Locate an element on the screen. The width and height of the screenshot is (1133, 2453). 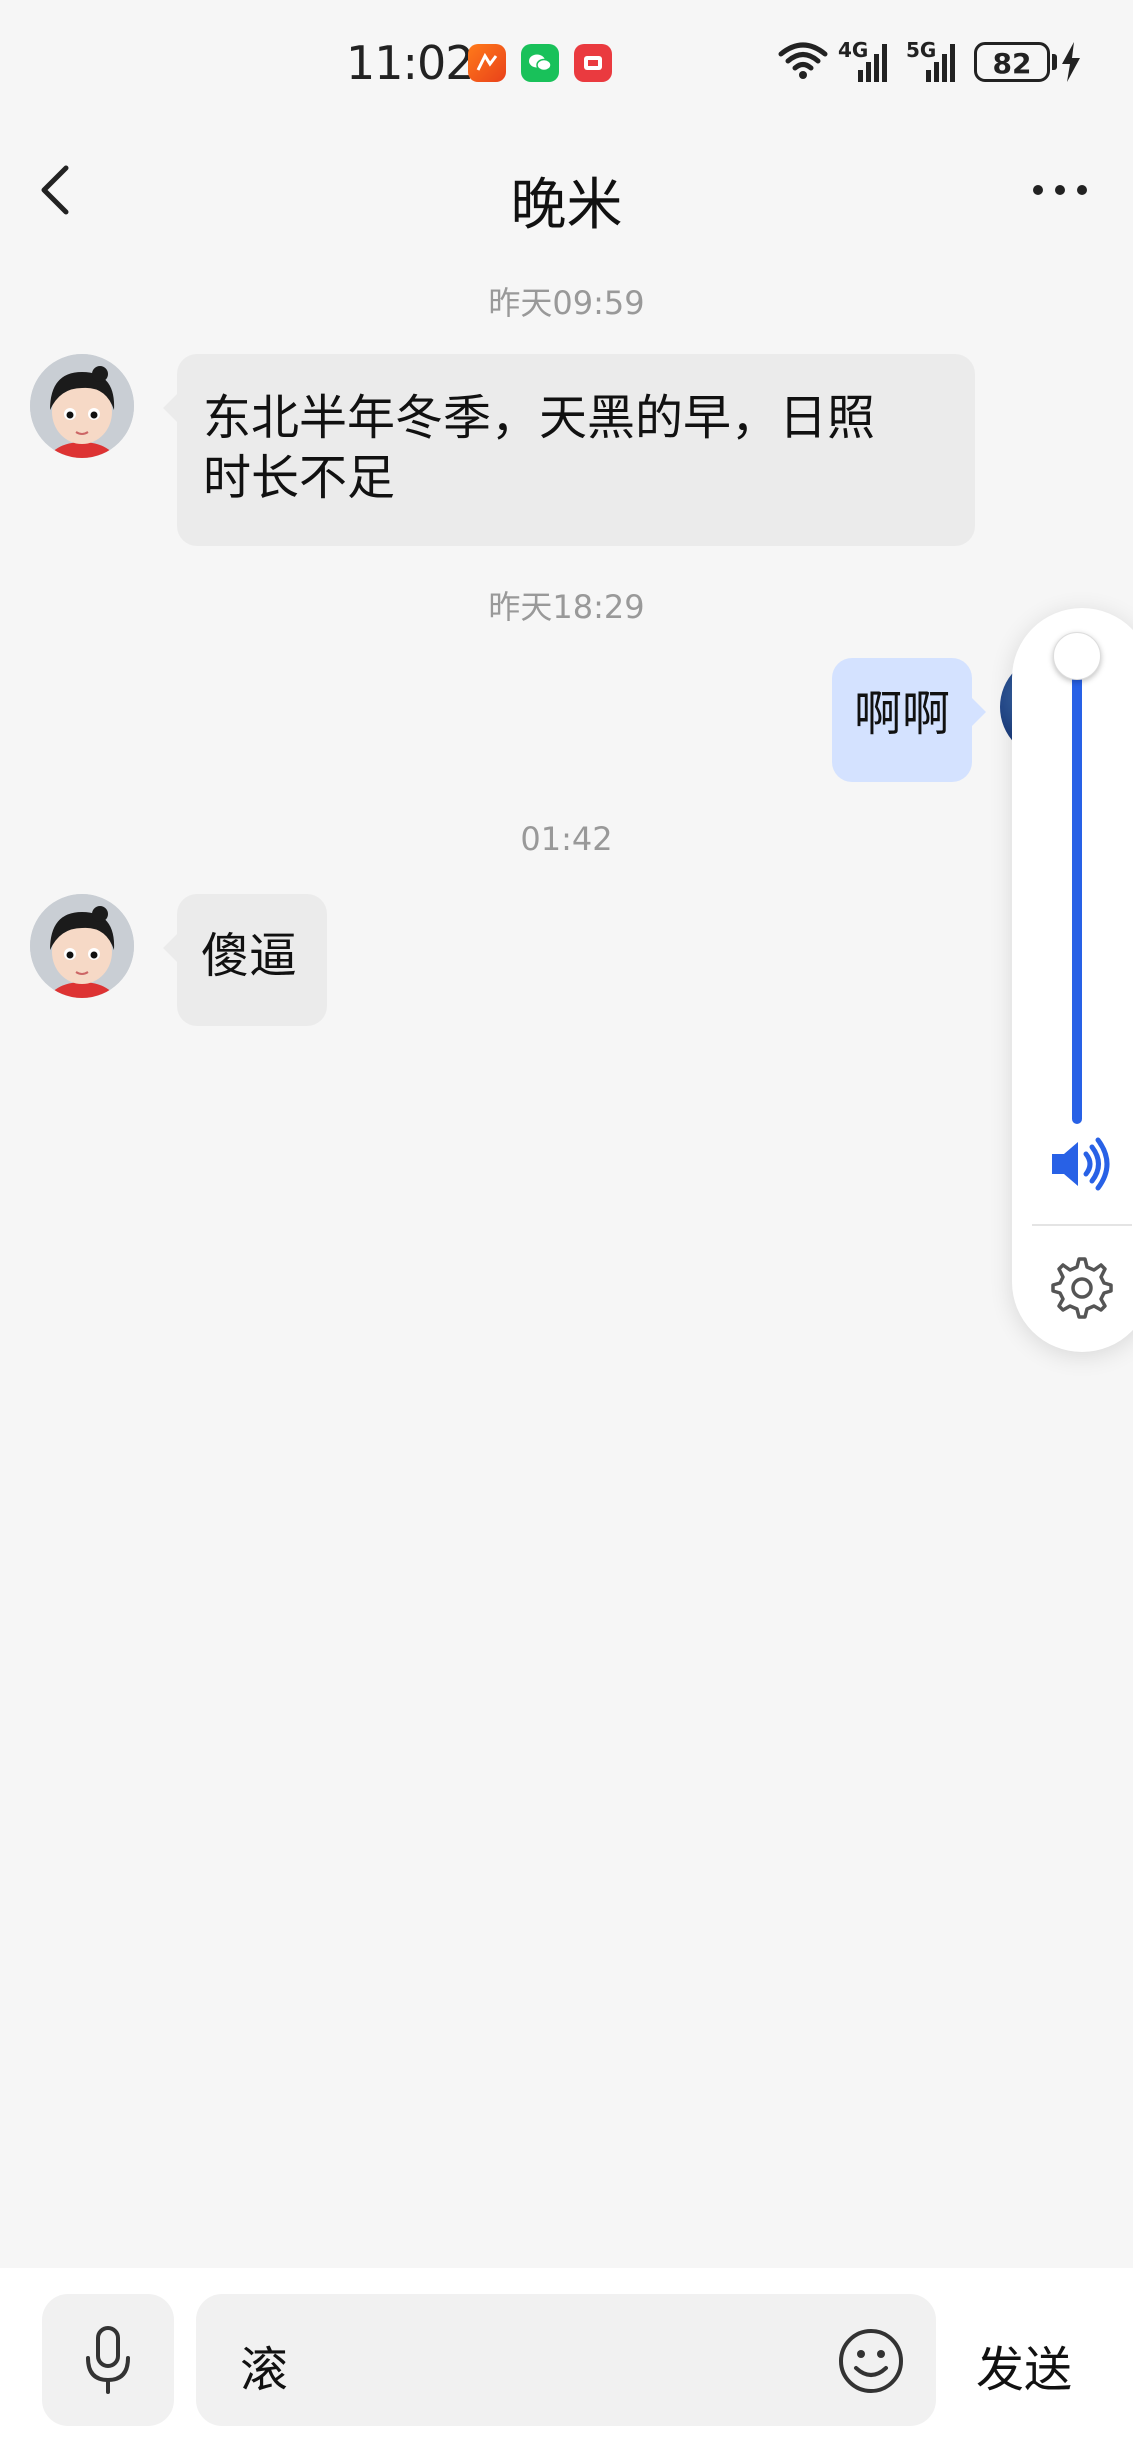
message-timestamp: 01:42 is located at coordinates (566, 839).